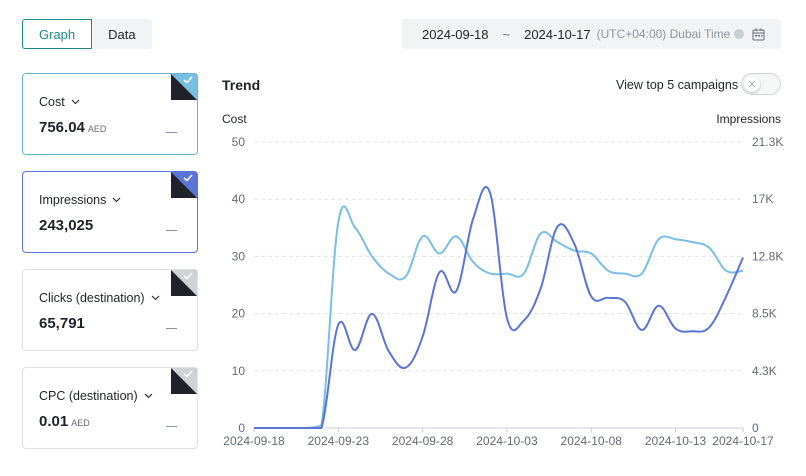 This screenshot has width=806, height=476. What do you see at coordinates (507, 441) in the screenshot?
I see `x-tick-label: 2024-10-03` at bounding box center [507, 441].